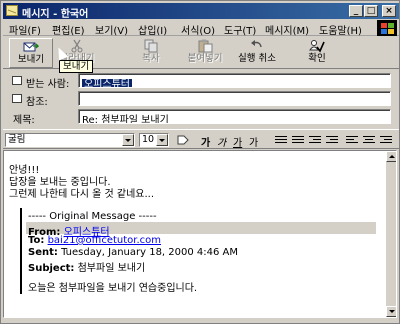 This screenshot has height=324, width=400. What do you see at coordinates (234, 80) in the screenshot?
I see `to-field: 오피스튜터` at bounding box center [234, 80].